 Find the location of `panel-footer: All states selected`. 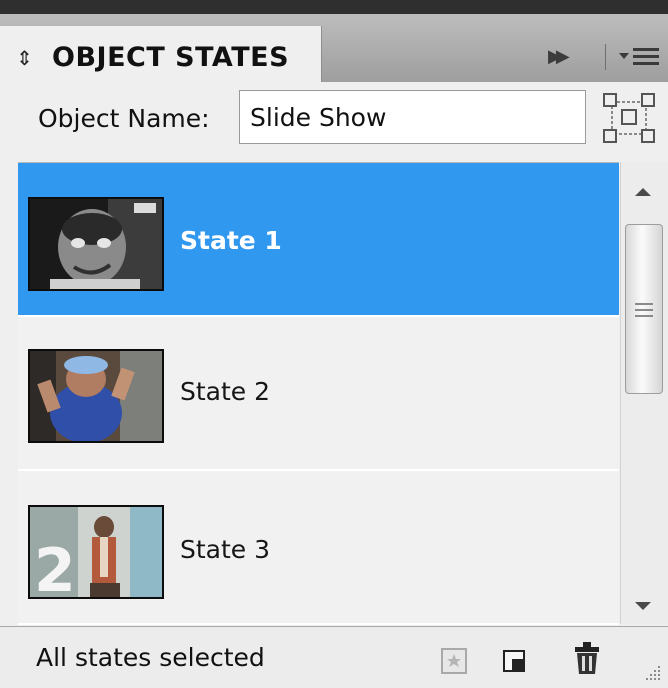

panel-footer: All states selected is located at coordinates (334, 657).